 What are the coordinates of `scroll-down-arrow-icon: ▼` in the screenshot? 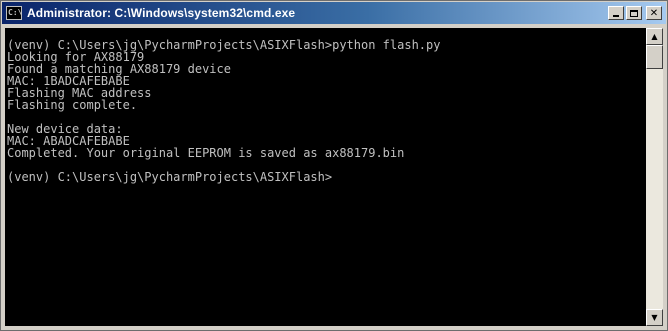 It's located at (654, 317).